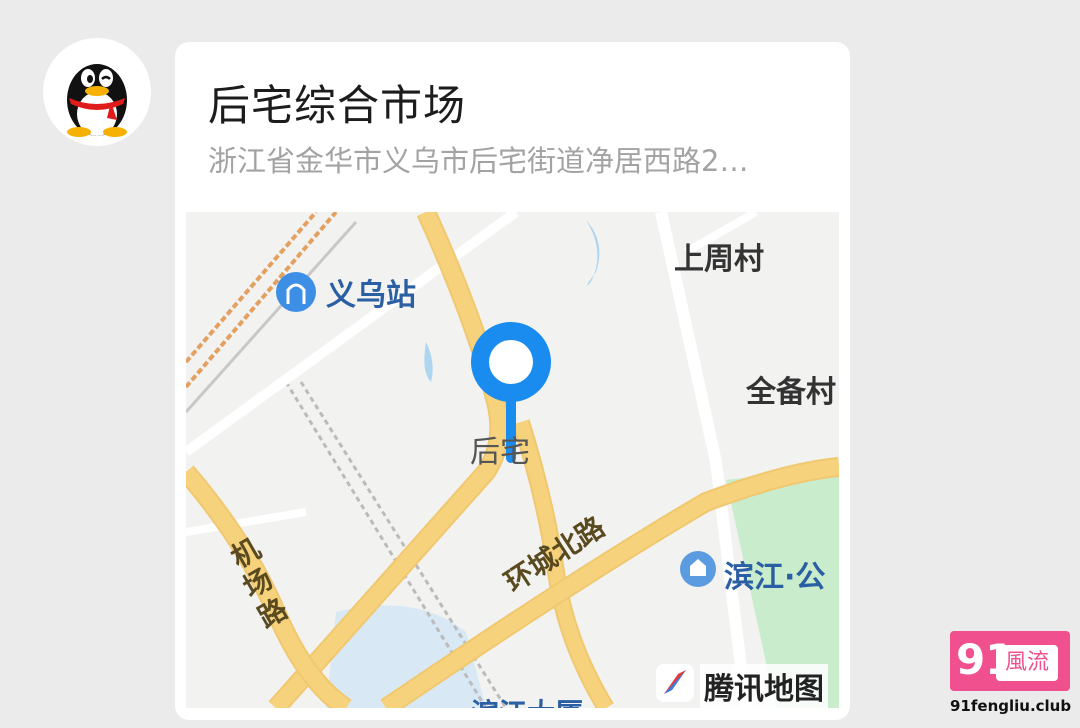 The height and width of the screenshot is (728, 1080). I want to click on map-label-quanbei-village: 全备村, so click(791, 392).